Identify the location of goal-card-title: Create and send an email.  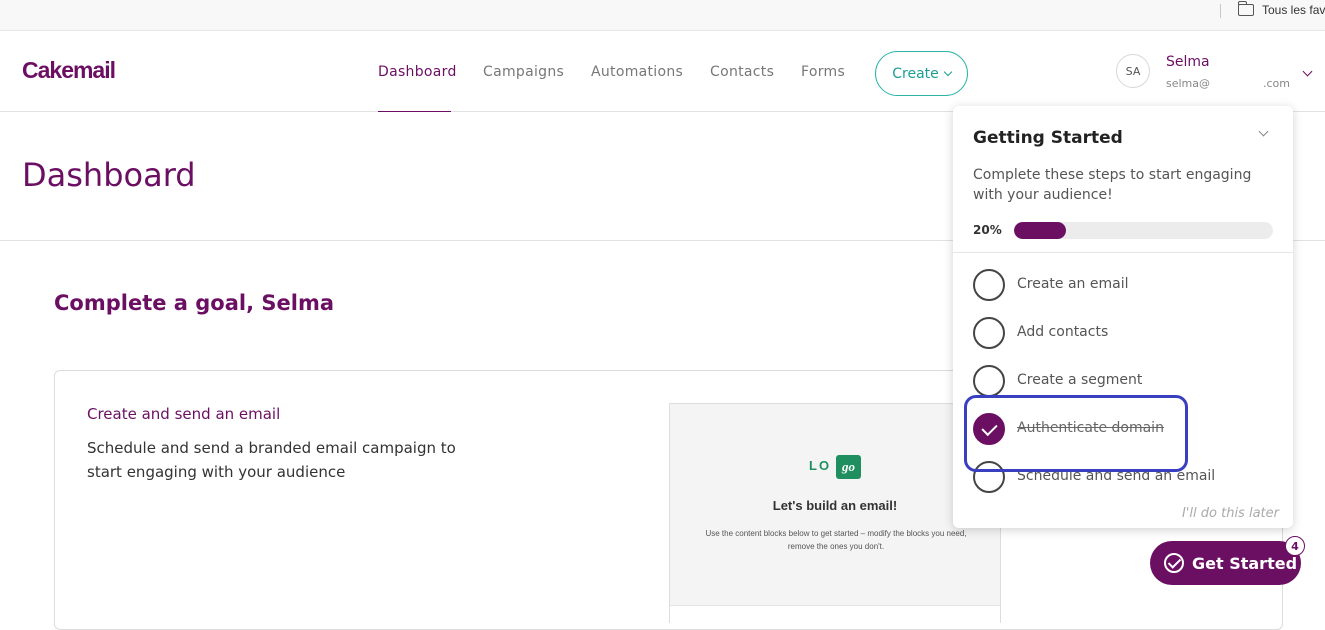
(183, 414).